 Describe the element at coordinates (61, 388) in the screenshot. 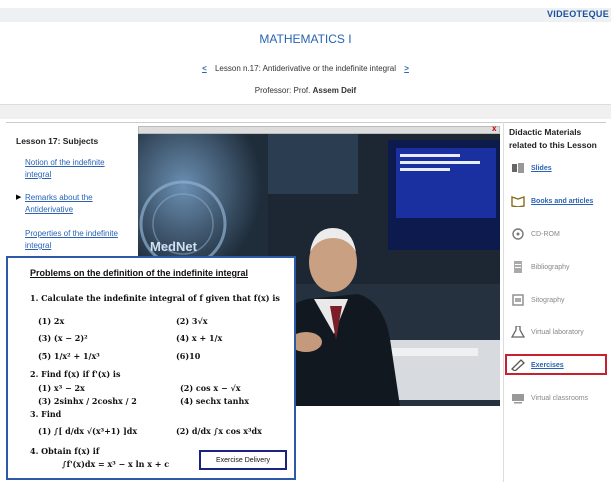

I see `q2-item-1: (1) x³ − 2x` at that location.